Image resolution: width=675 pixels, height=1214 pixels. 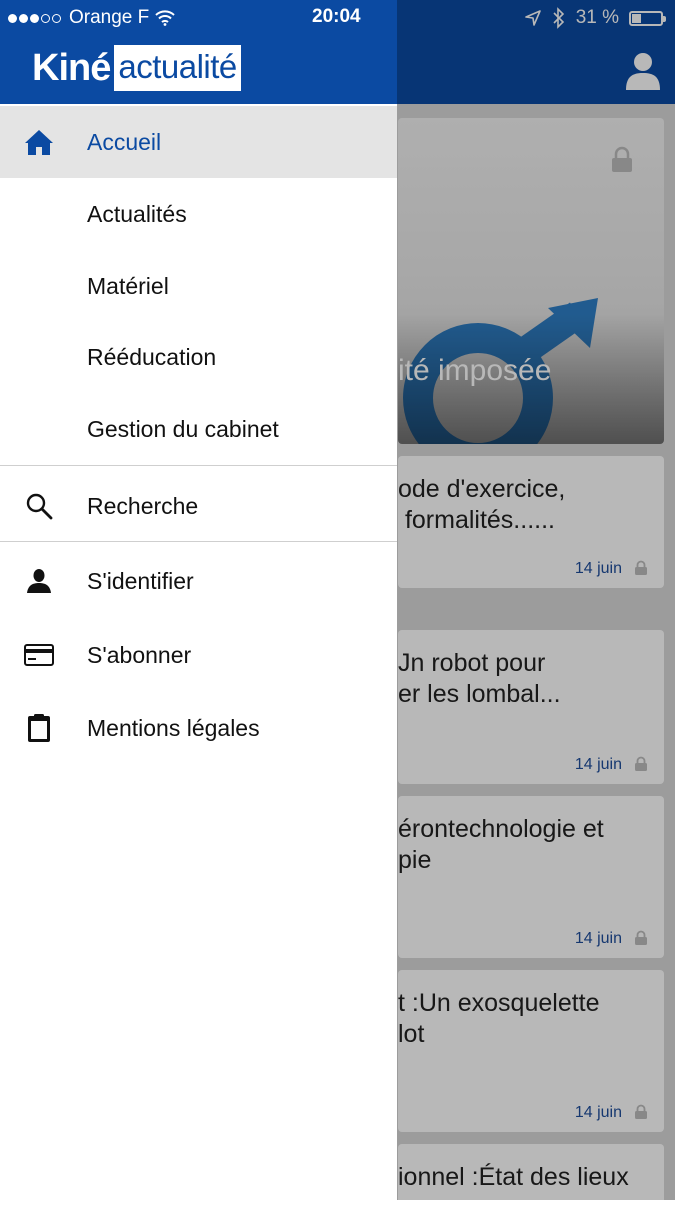 I want to click on credit-card-icon, so click(x=39, y=655).